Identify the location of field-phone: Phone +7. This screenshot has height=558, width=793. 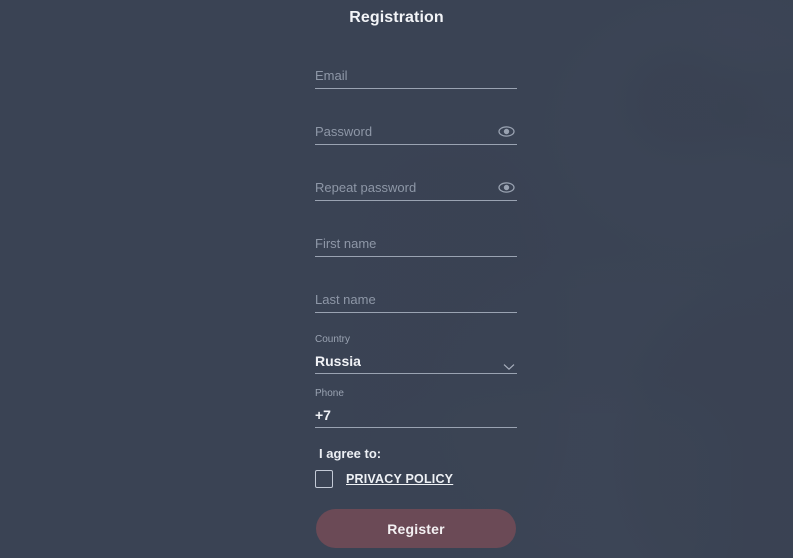
(416, 408).